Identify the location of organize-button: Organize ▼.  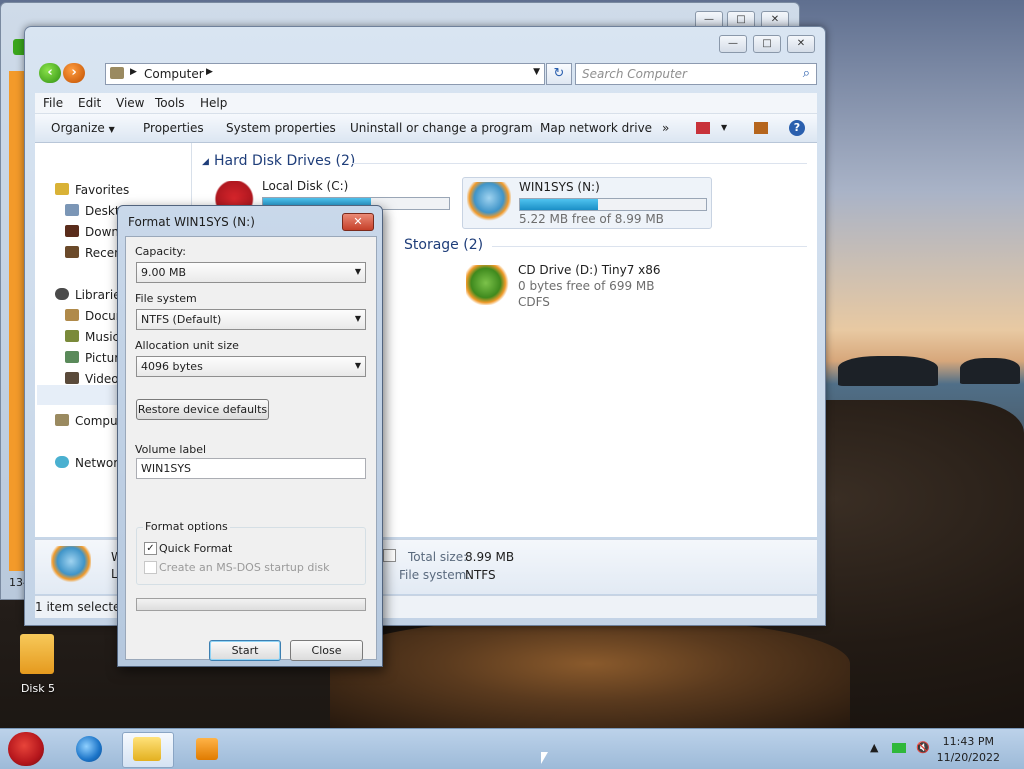
(83, 128).